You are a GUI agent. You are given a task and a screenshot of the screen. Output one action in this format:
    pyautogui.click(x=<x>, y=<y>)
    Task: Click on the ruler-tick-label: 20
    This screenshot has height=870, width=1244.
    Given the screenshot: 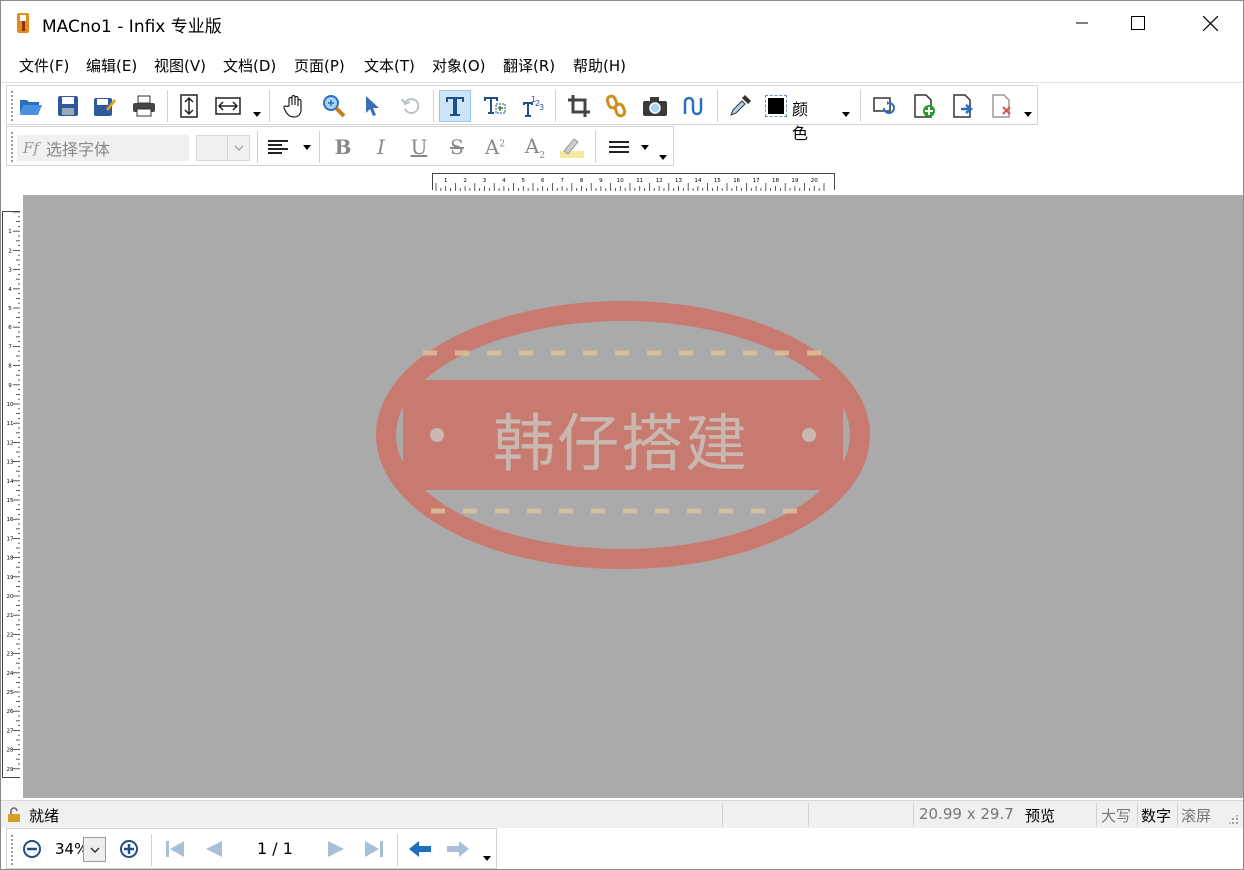 What is the action you would take?
    pyautogui.click(x=814, y=181)
    